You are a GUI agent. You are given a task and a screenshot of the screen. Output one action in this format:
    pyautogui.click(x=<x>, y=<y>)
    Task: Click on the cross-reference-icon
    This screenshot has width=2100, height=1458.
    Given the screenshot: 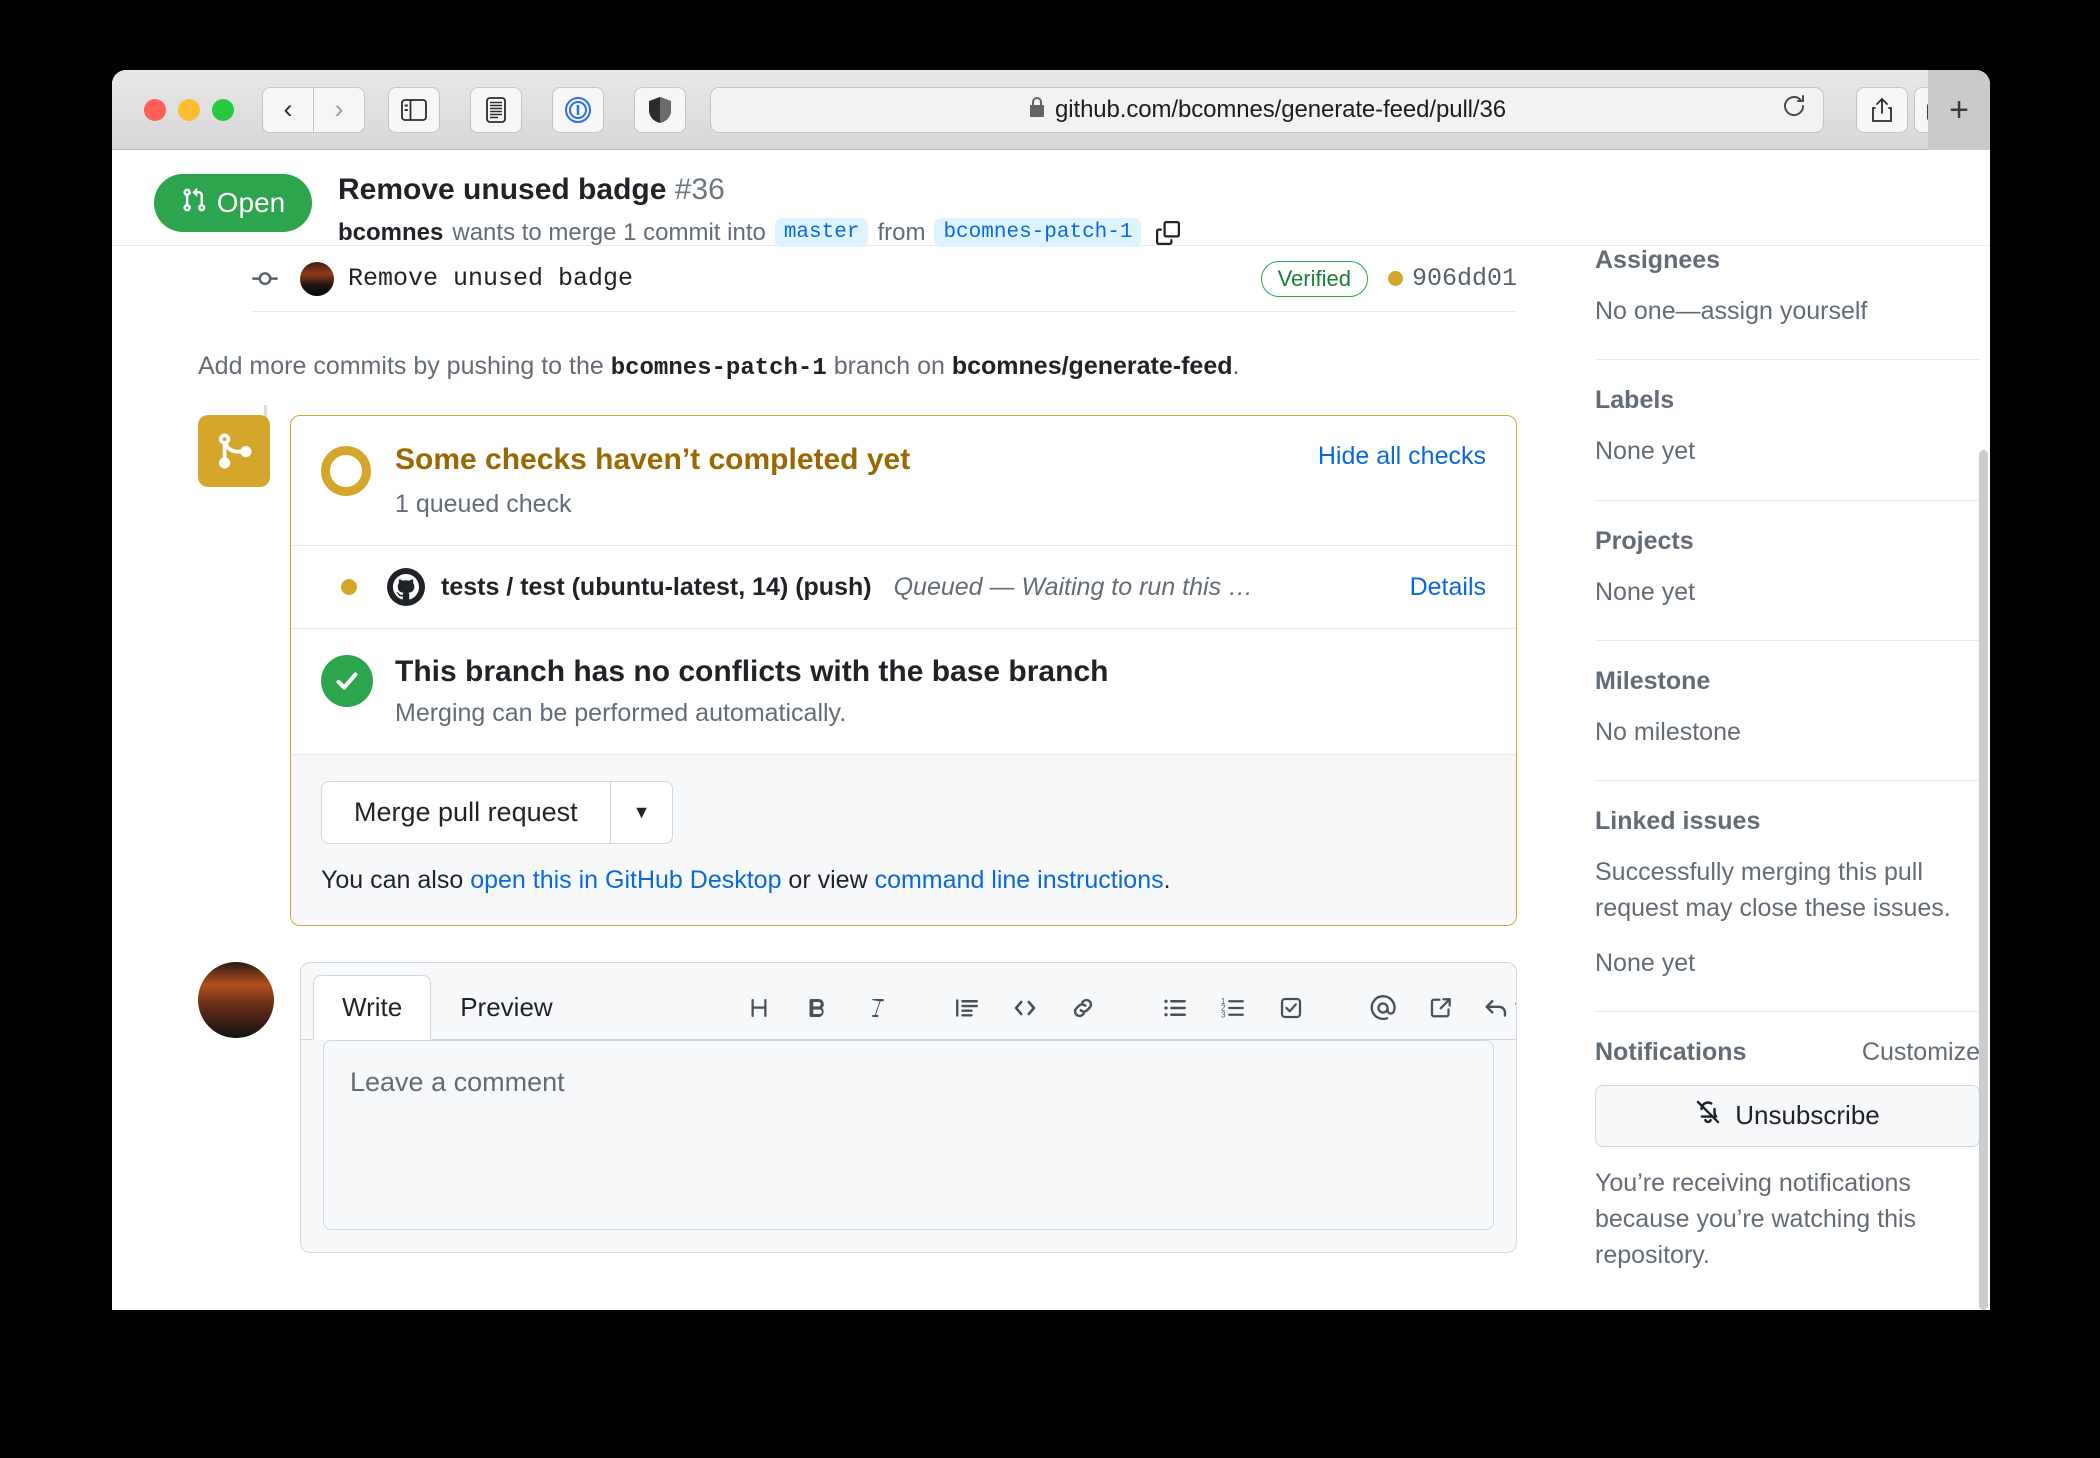 What is the action you would take?
    pyautogui.click(x=1441, y=1008)
    